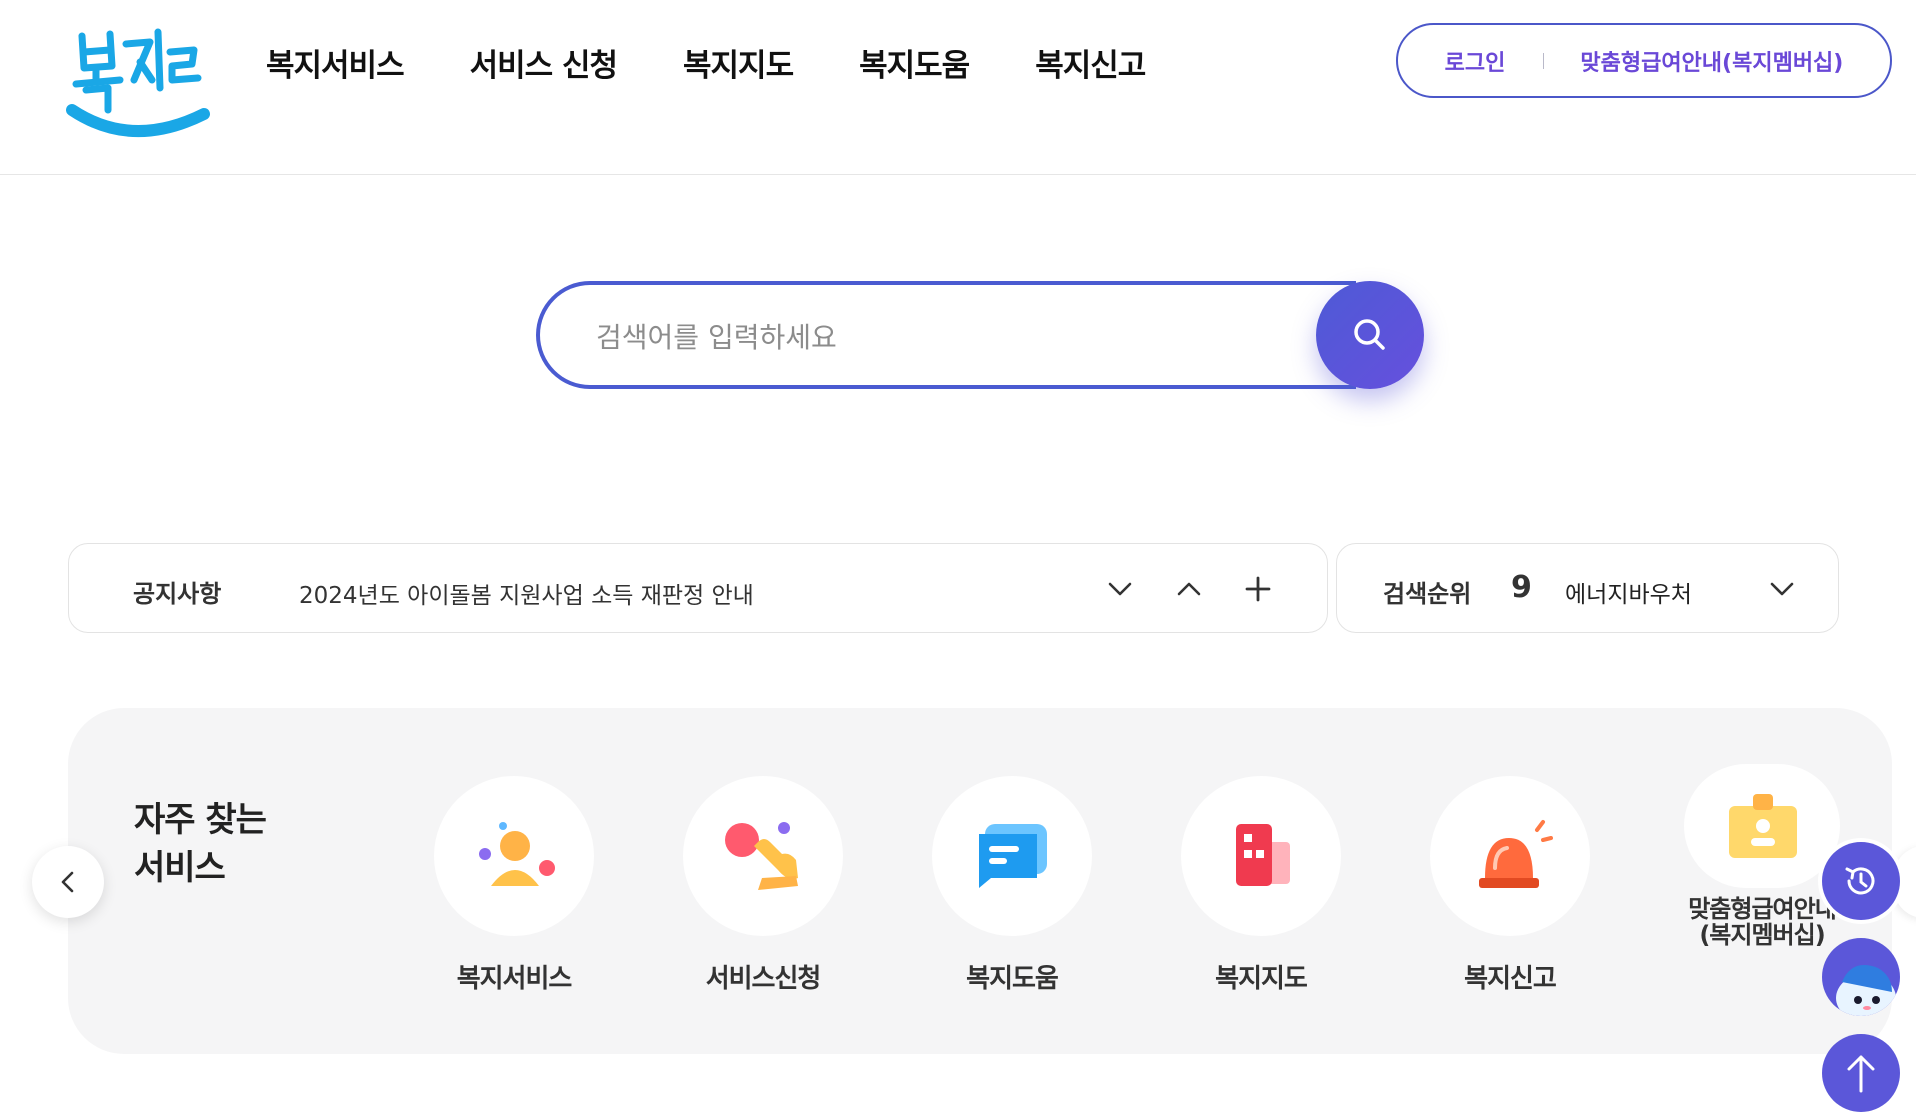 This screenshot has width=1916, height=1115. I want to click on nav-service-apply: 서비스 신청, so click(544, 62).